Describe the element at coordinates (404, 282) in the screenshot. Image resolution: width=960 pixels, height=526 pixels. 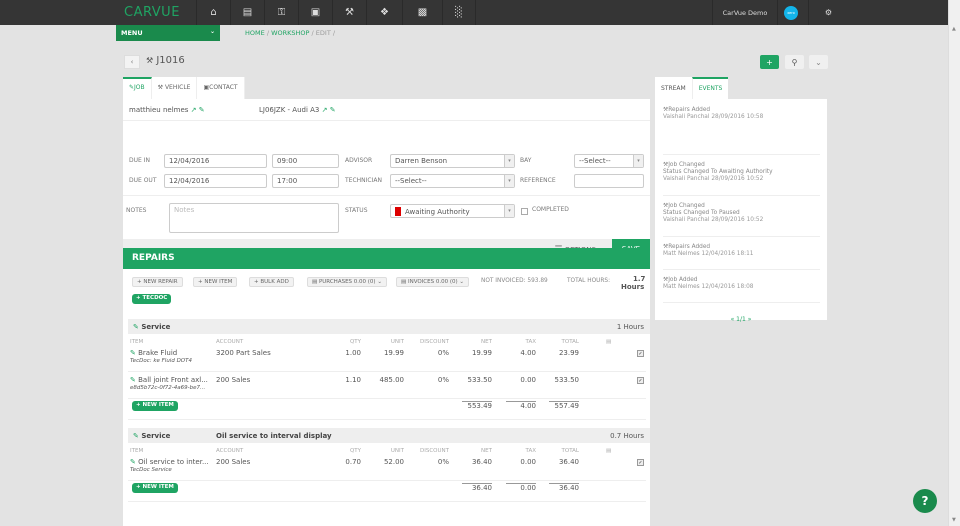
I see `invoices-icon: ▤` at that location.